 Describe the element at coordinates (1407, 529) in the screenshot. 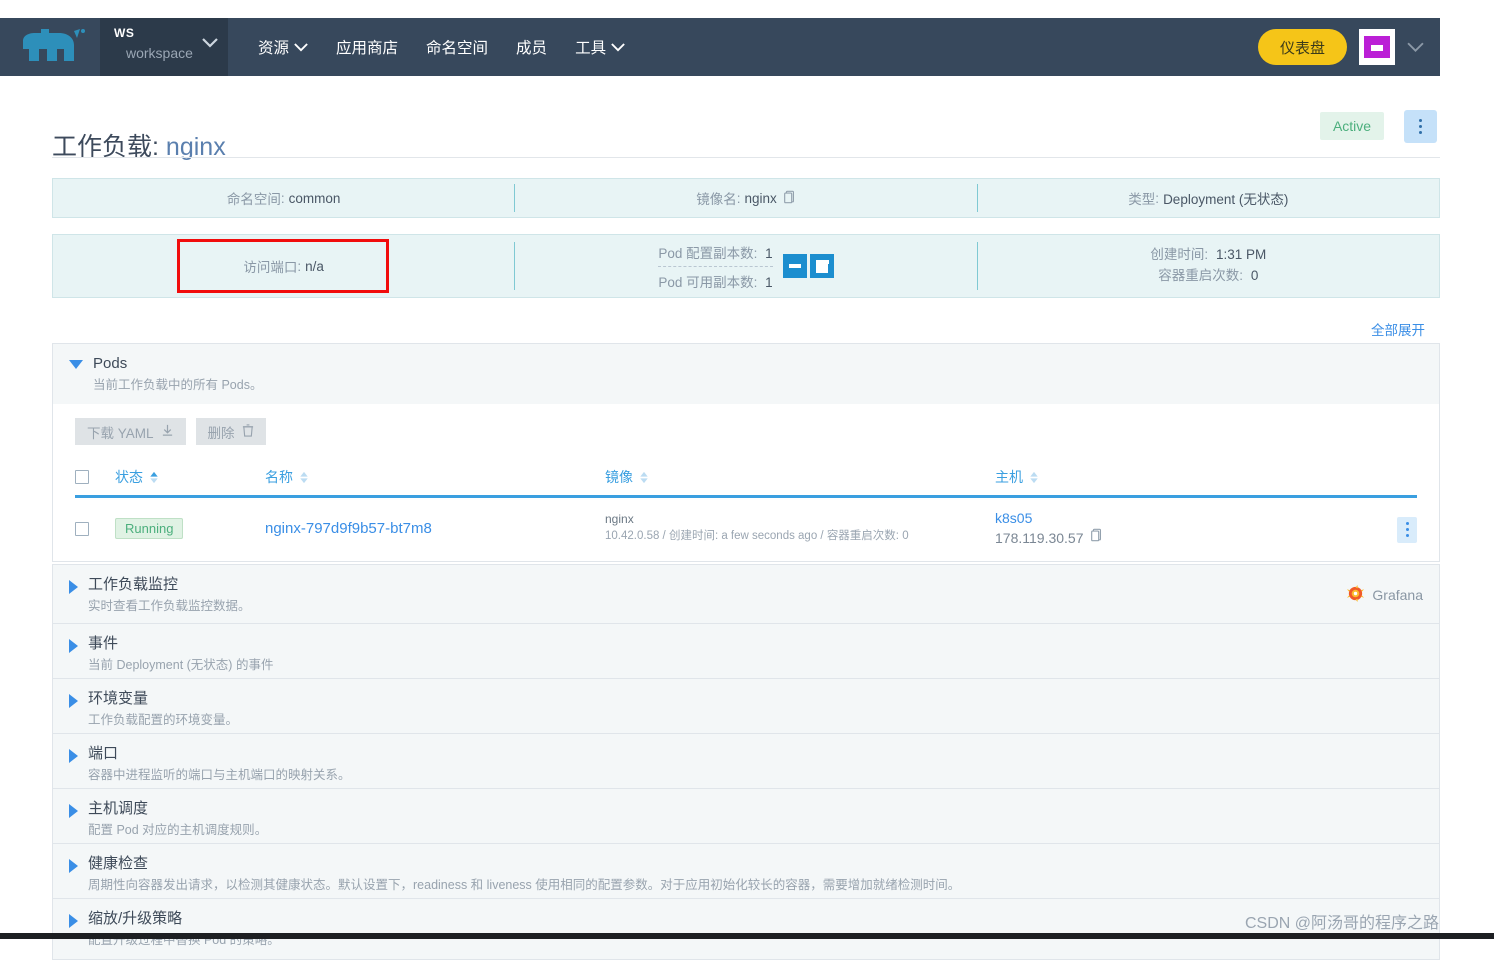

I see `row-actions-menu-button` at that location.